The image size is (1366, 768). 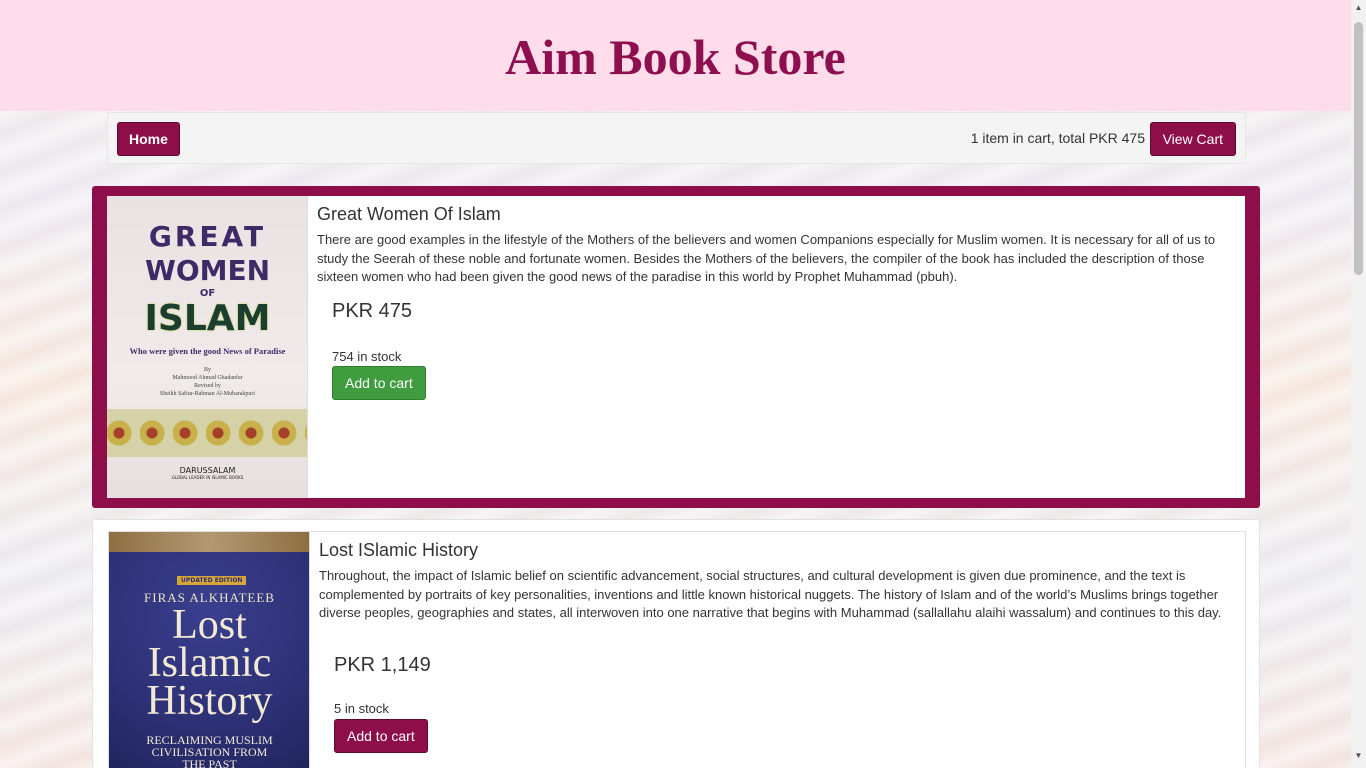 I want to click on cover-text: GREAT, so click(x=207, y=236).